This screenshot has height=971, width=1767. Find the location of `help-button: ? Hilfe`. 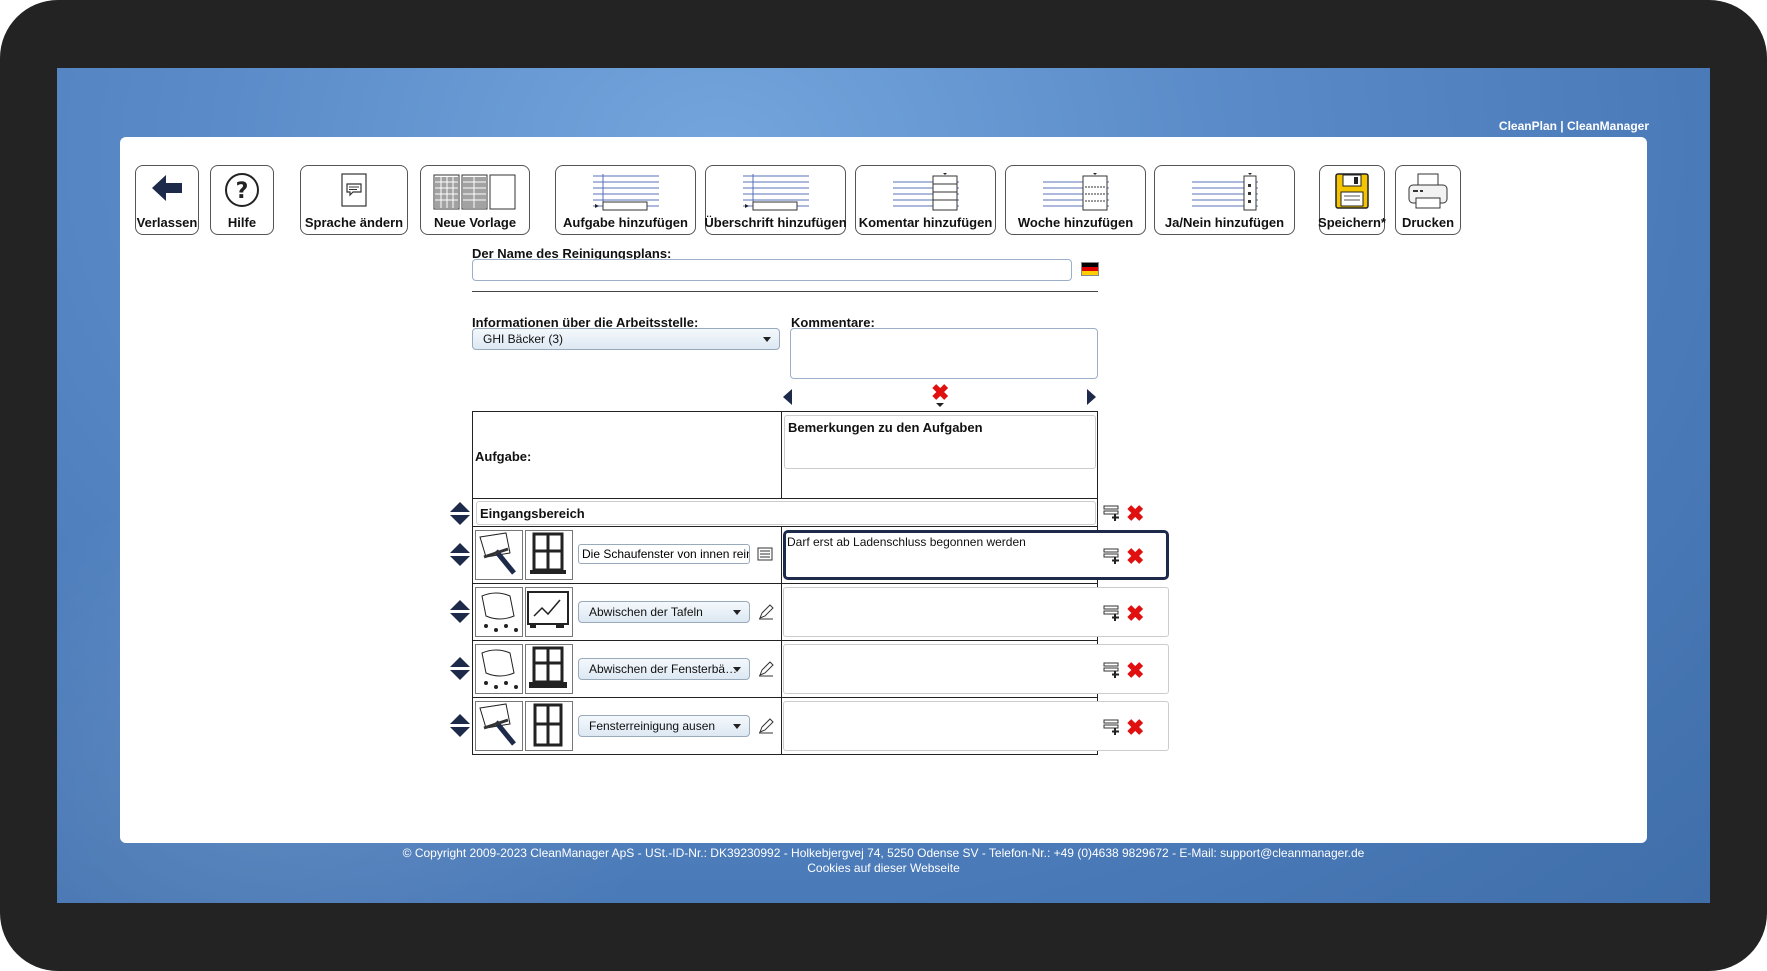

help-button: ? Hilfe is located at coordinates (242, 200).